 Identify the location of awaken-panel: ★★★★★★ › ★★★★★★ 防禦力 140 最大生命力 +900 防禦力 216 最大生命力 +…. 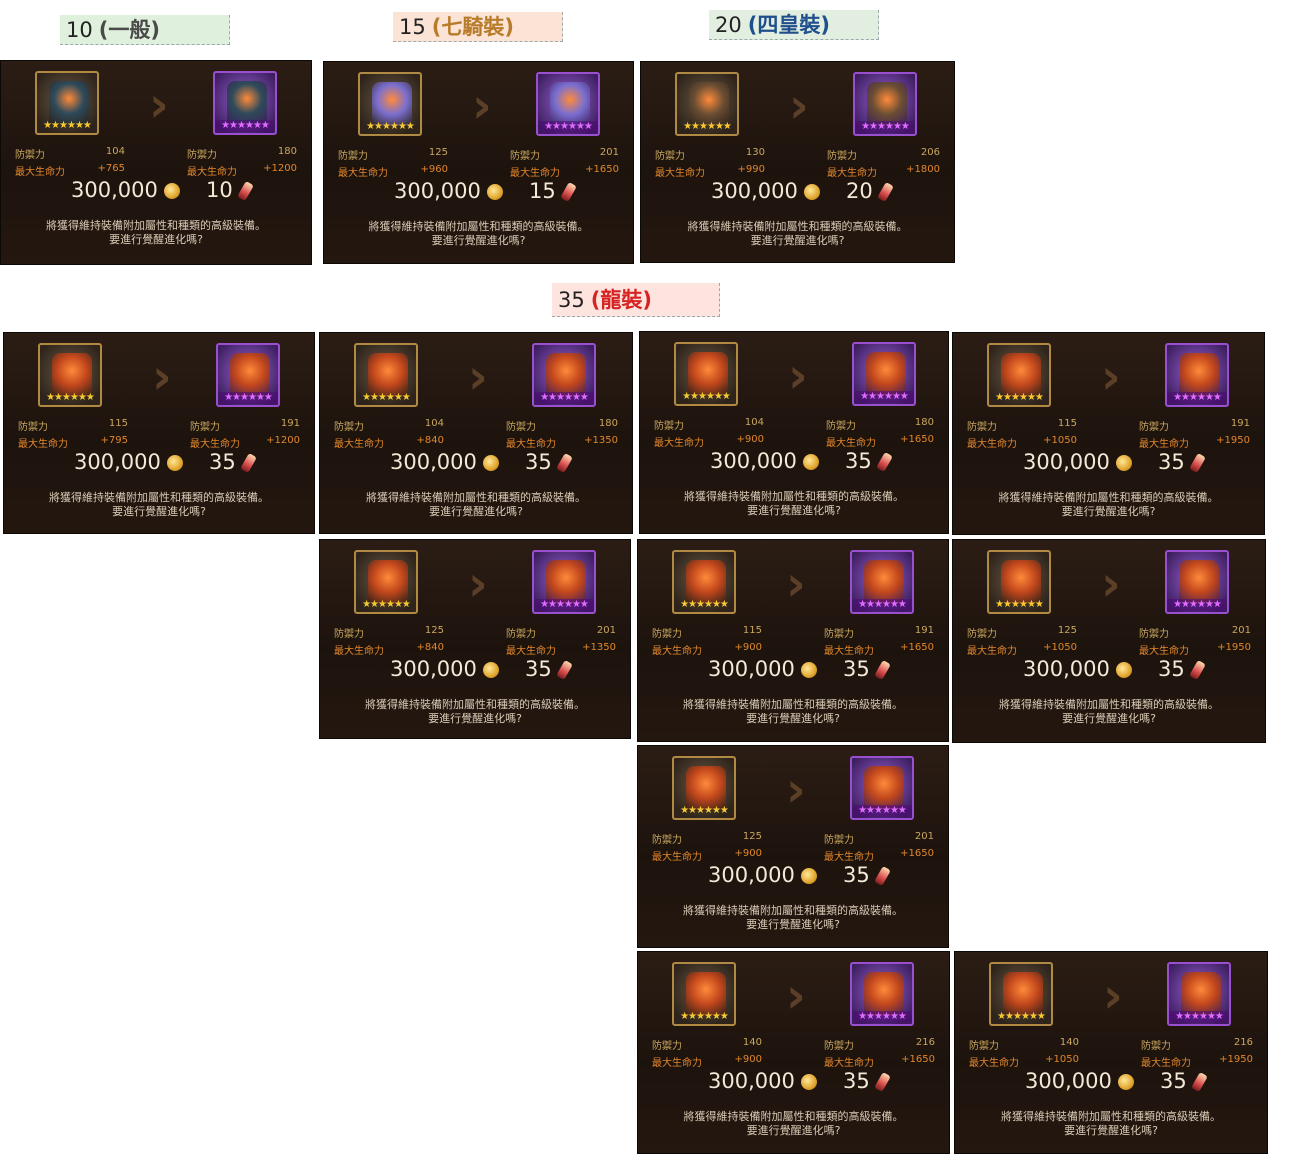
(793, 1052).